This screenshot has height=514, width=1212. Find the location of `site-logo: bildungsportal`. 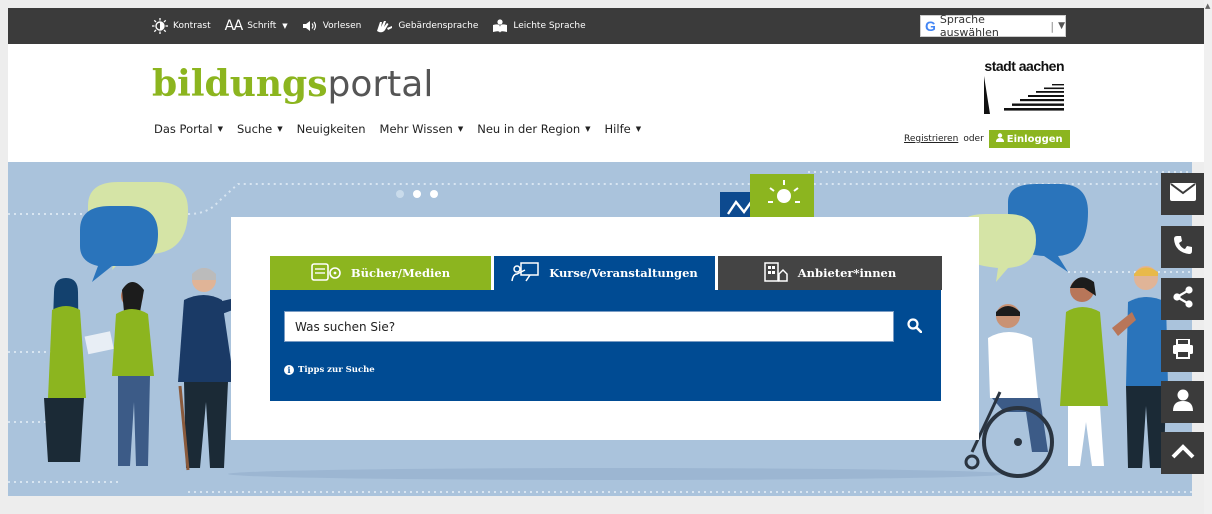

site-logo: bildungsportal is located at coordinates (292, 84).